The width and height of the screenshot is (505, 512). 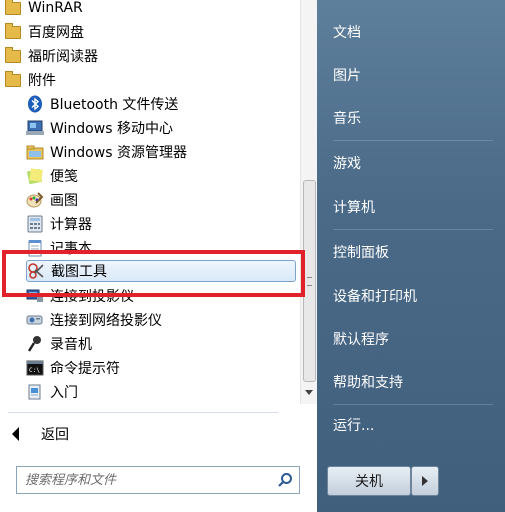 What do you see at coordinates (55, 435) in the screenshot?
I see `back-label: 返回` at bounding box center [55, 435].